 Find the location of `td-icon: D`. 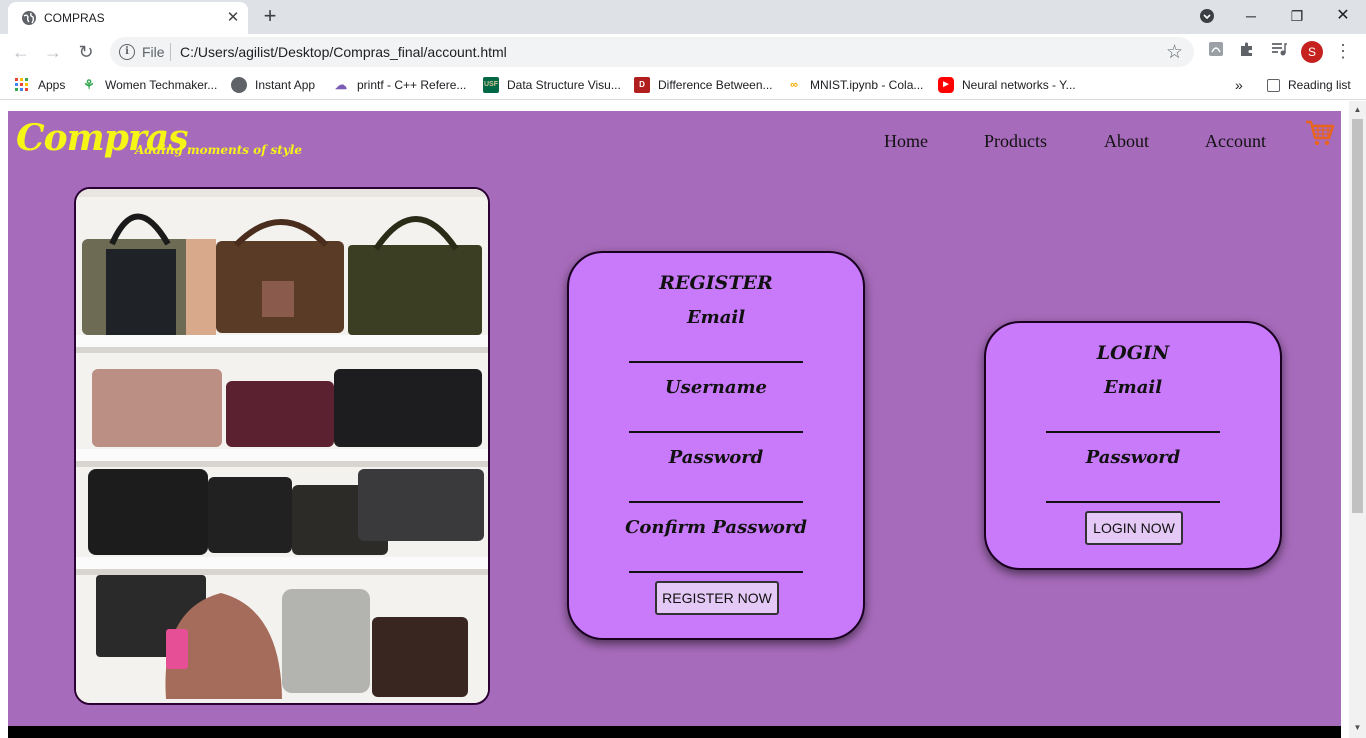

td-icon: D is located at coordinates (642, 85).